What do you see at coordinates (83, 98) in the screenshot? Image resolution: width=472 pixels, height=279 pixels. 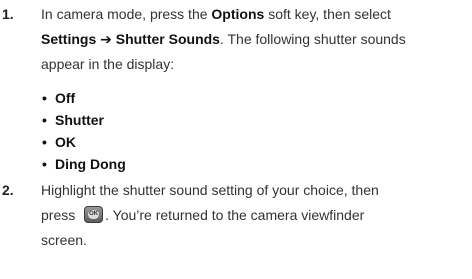 I see `list-item: • Off` at bounding box center [83, 98].